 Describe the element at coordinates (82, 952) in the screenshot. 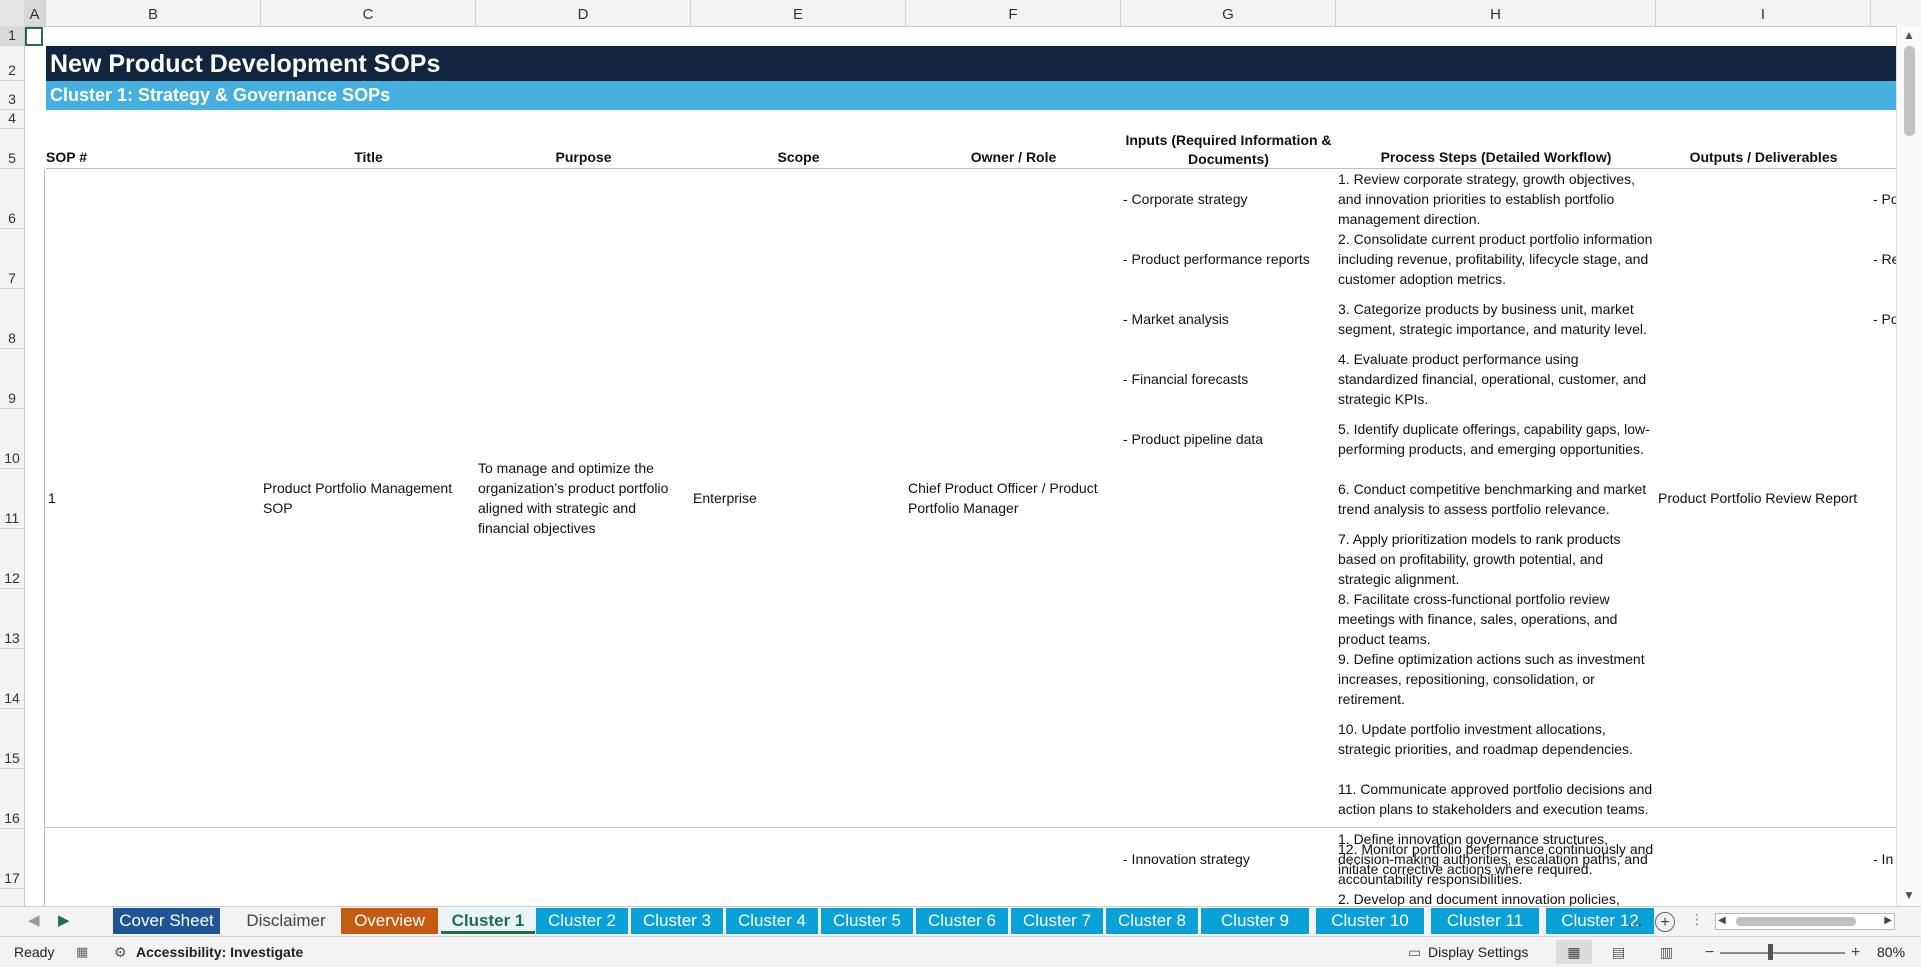

I see `macro-record-icon: ▦` at that location.